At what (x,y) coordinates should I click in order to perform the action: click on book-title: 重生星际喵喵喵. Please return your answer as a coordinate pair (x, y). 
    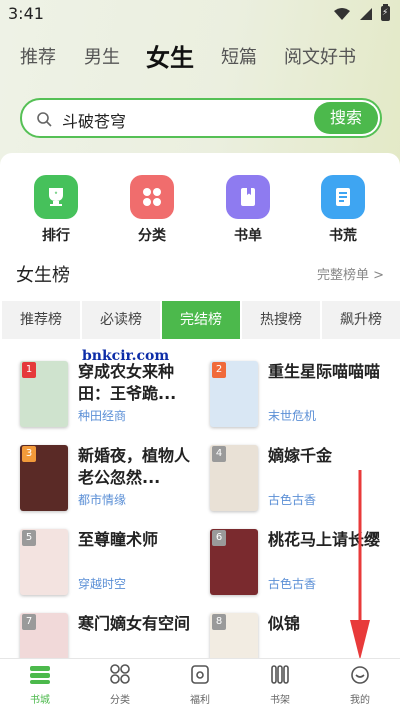
    Looking at the image, I should click on (324, 371).